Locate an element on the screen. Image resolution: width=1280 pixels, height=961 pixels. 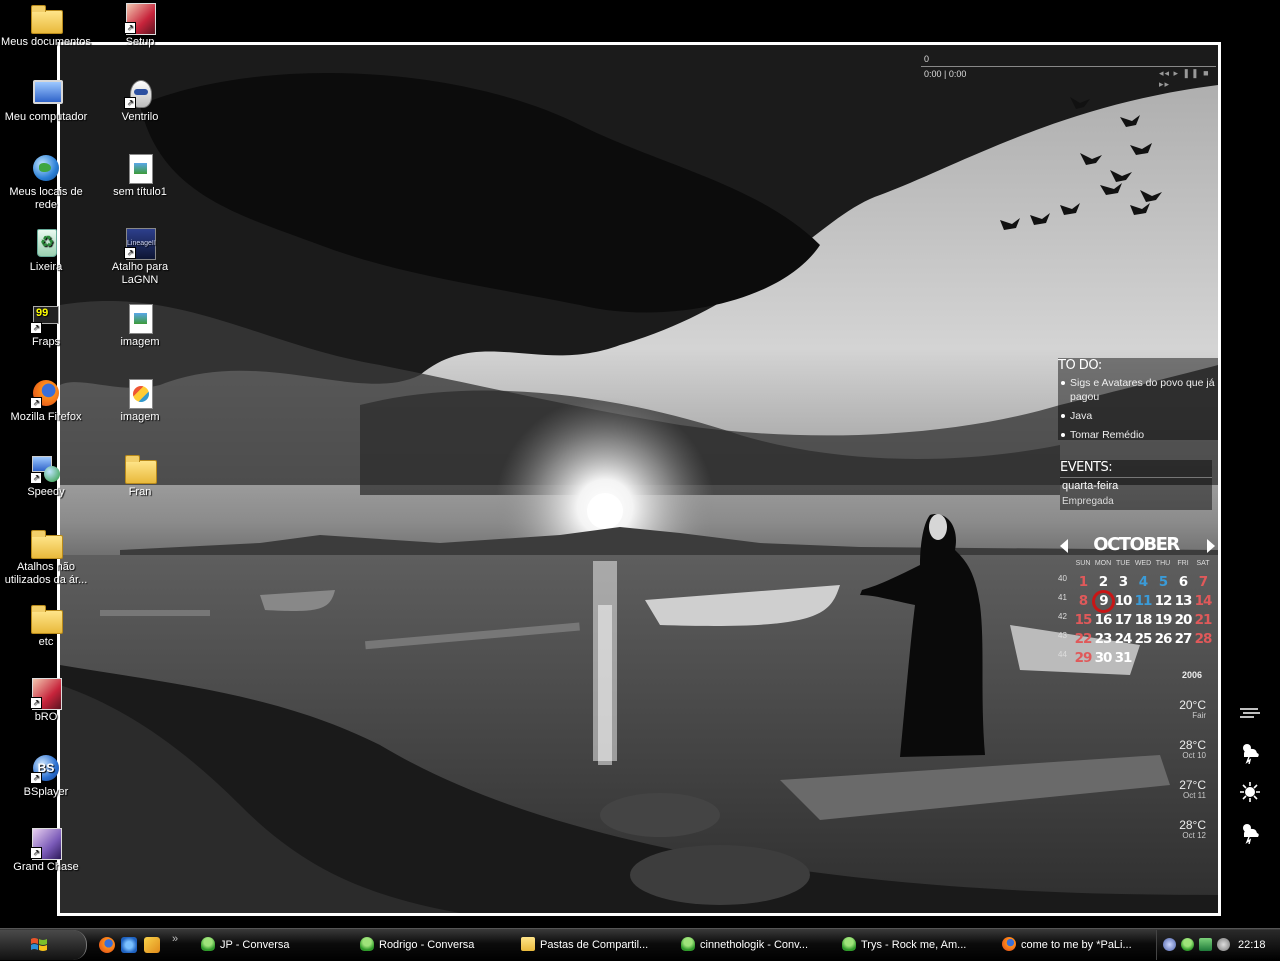
taskbar-button: Rodrigo - Conversa is located at coordinates (433, 945).